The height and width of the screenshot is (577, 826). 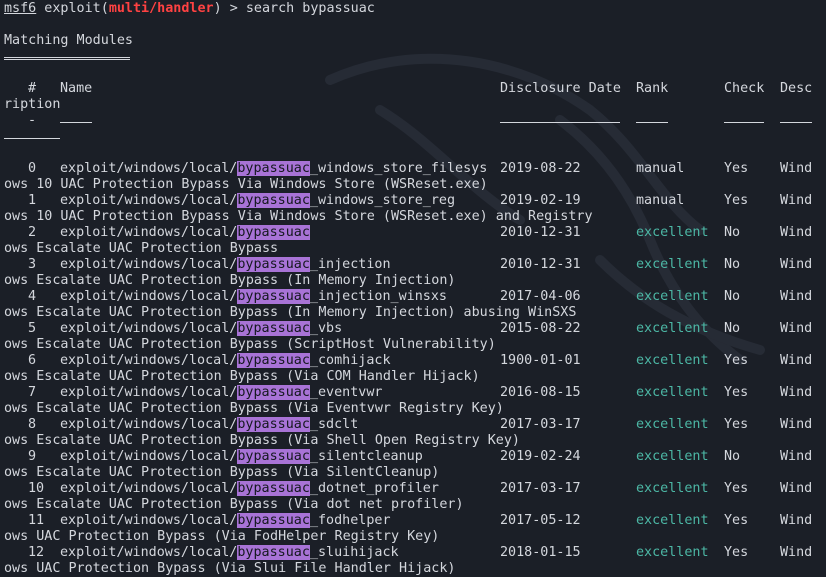 I want to click on module-number: 1, so click(x=32, y=200).